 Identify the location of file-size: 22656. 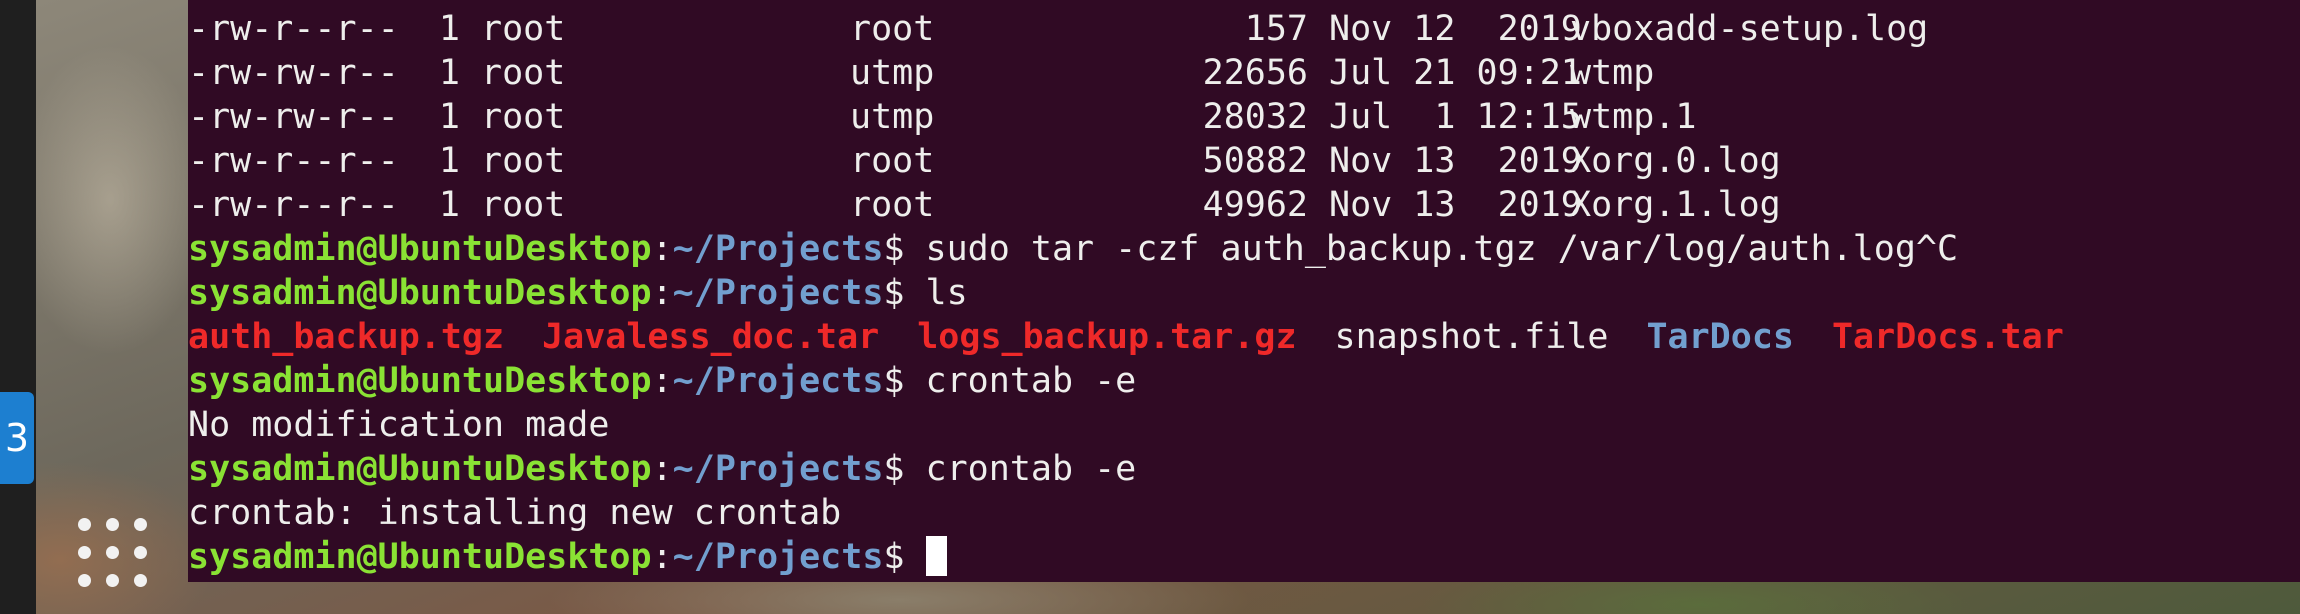
(1255, 73).